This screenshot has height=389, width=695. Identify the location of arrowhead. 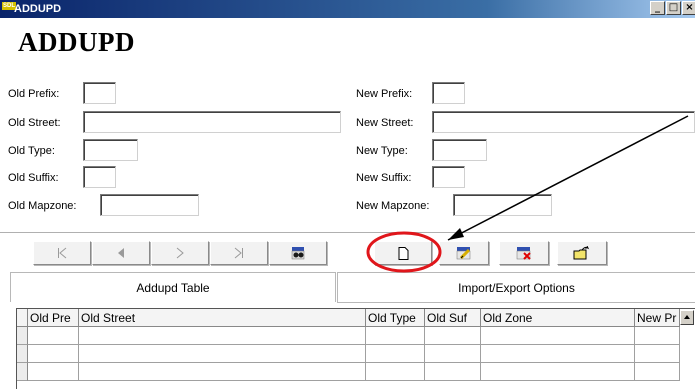
(456, 234).